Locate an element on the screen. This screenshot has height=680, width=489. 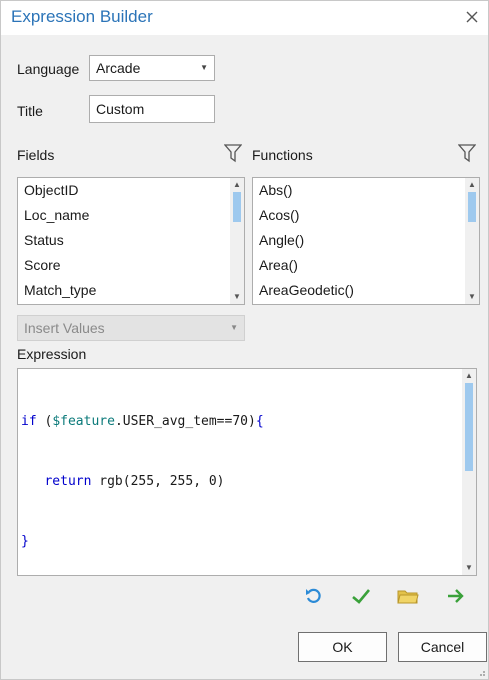
close-icon is located at coordinates (472, 17).